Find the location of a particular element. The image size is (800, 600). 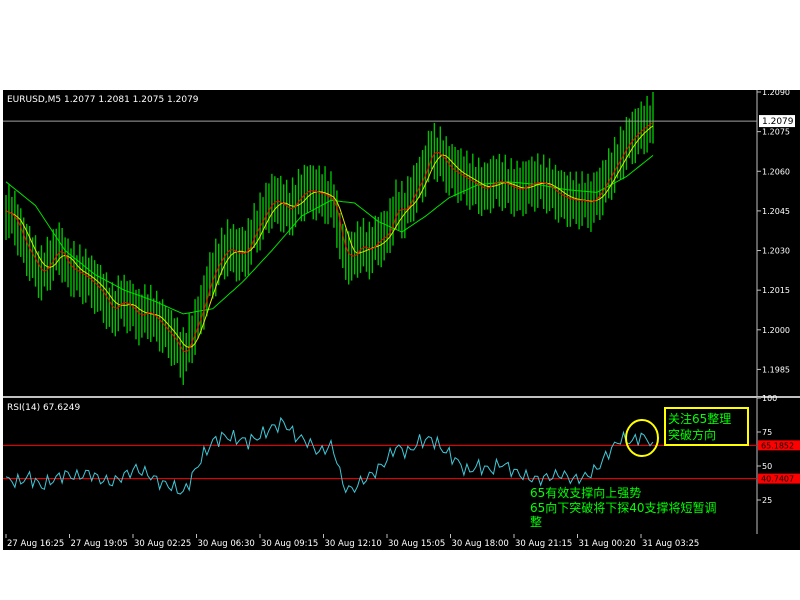

symbol-info: EURUSD,M5 1.2077 1.2081 1.2075 1.2079 is located at coordinates (103, 100).